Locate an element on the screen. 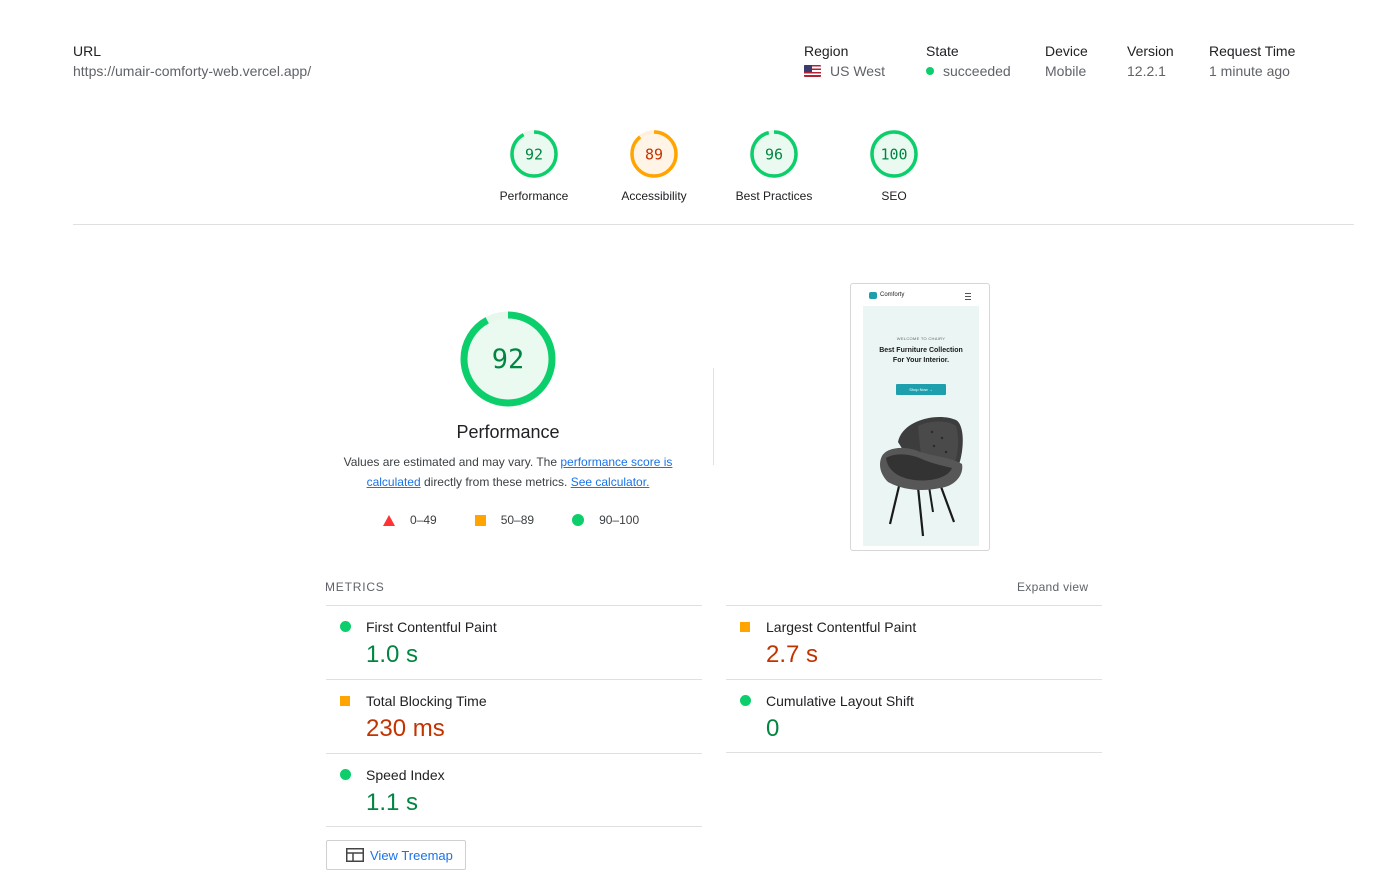 The image size is (1385, 887). gauge-seo: 100 SEO is located at coordinates (894, 166).